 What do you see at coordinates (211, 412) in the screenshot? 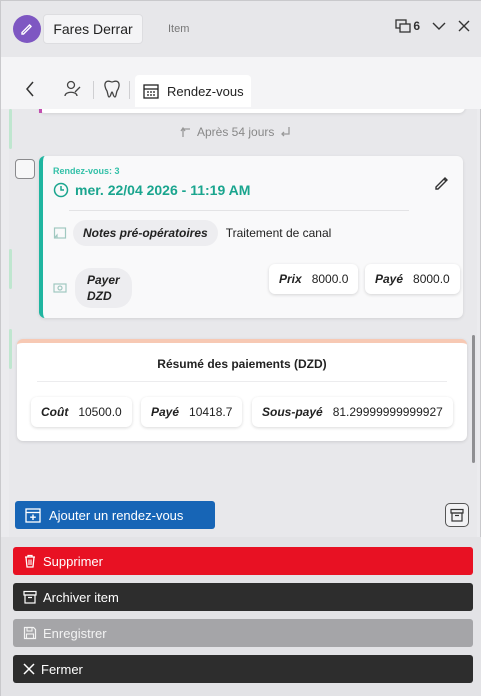
I see `summary-paid-value: 10418.7` at bounding box center [211, 412].